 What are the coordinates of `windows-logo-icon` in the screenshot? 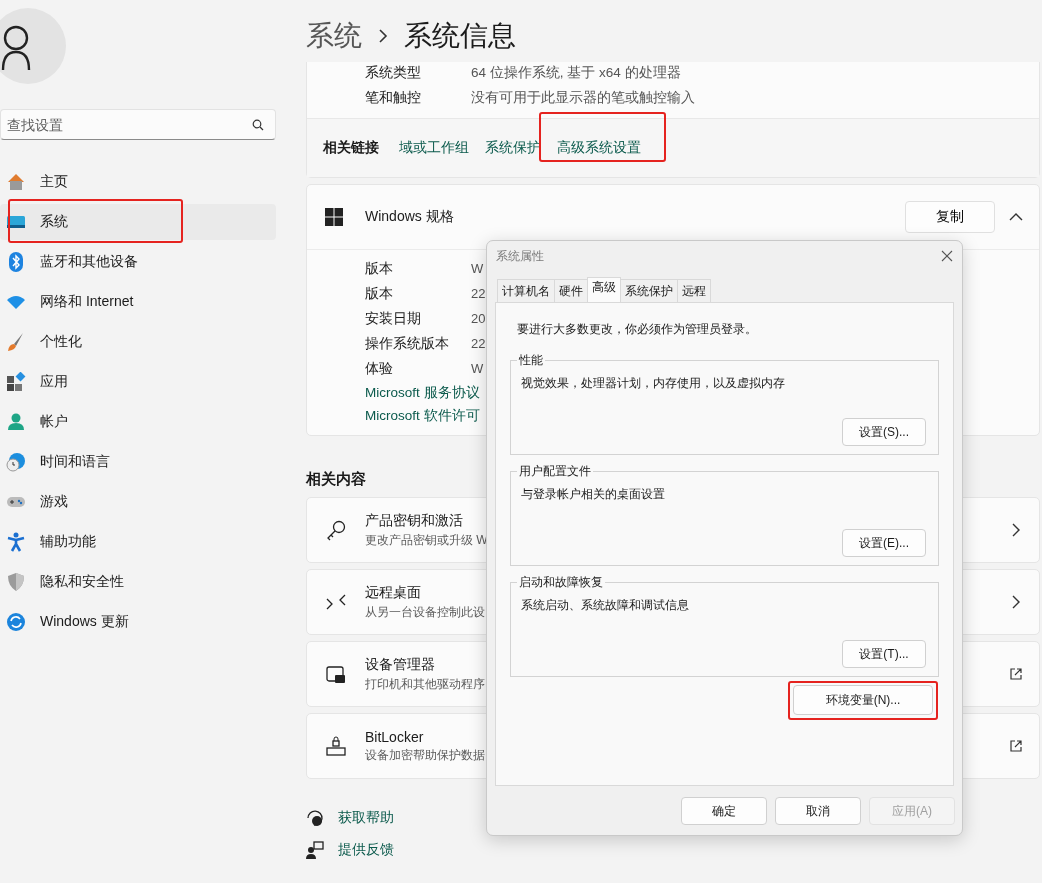 It's located at (334, 217).